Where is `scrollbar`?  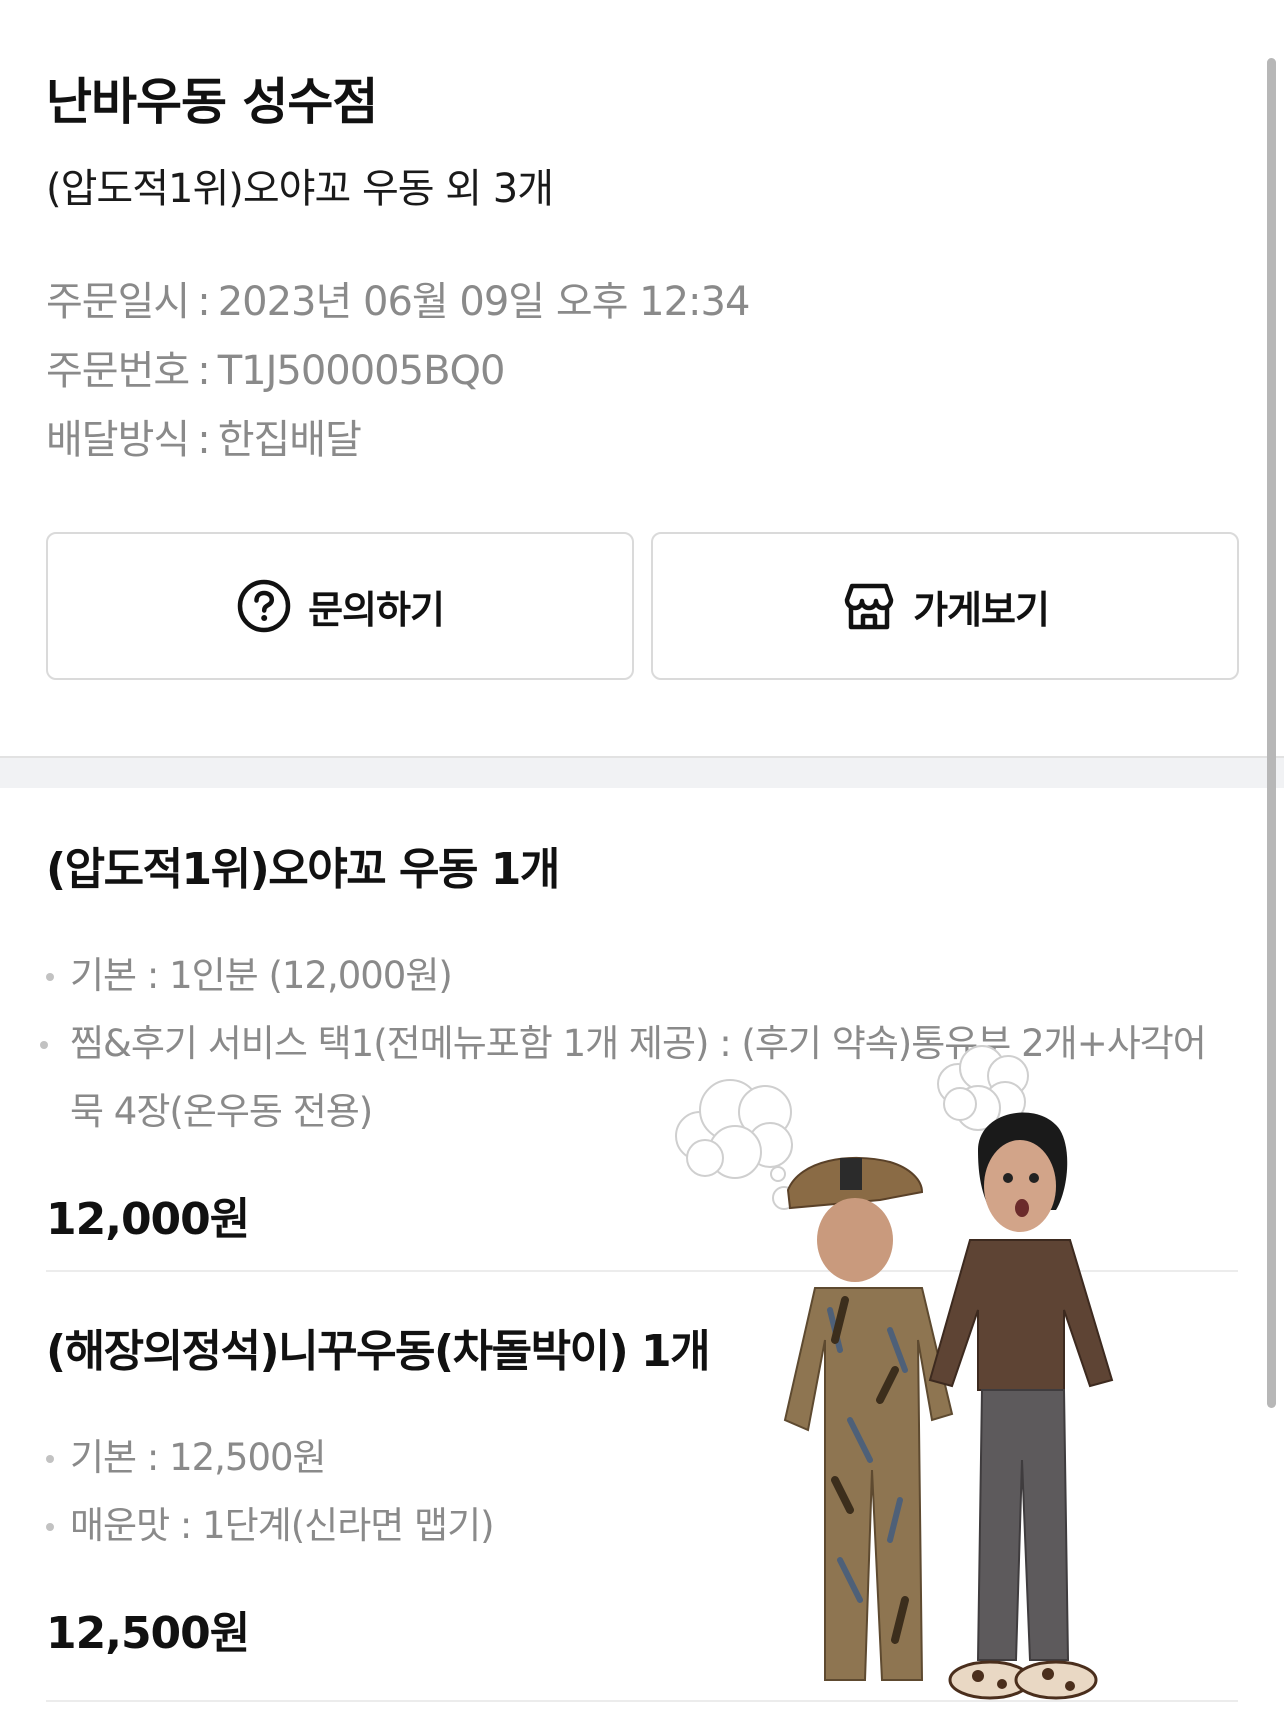
scrollbar is located at coordinates (1271, 733).